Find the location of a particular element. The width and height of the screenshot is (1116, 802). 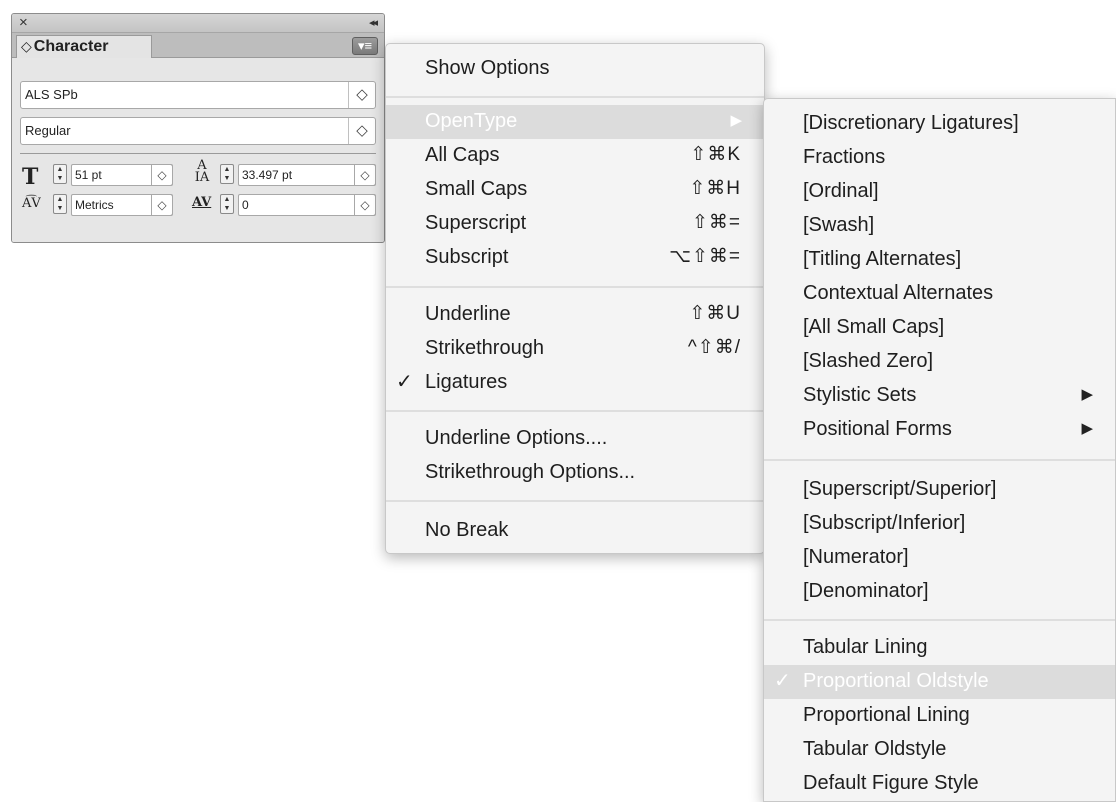

tracking-icon: AV is located at coordinates (202, 202).